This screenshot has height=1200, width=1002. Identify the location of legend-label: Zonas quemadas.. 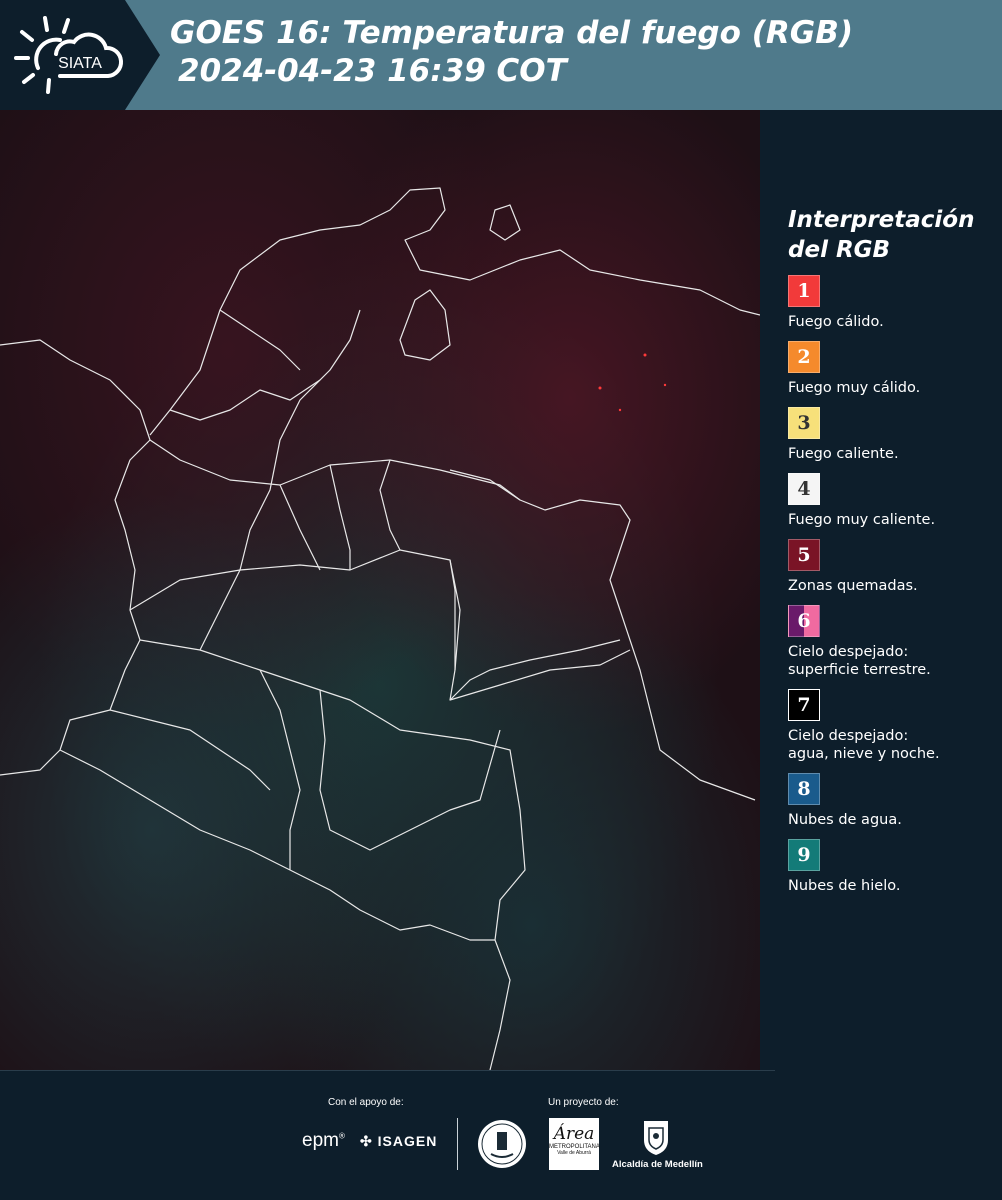
(853, 586).